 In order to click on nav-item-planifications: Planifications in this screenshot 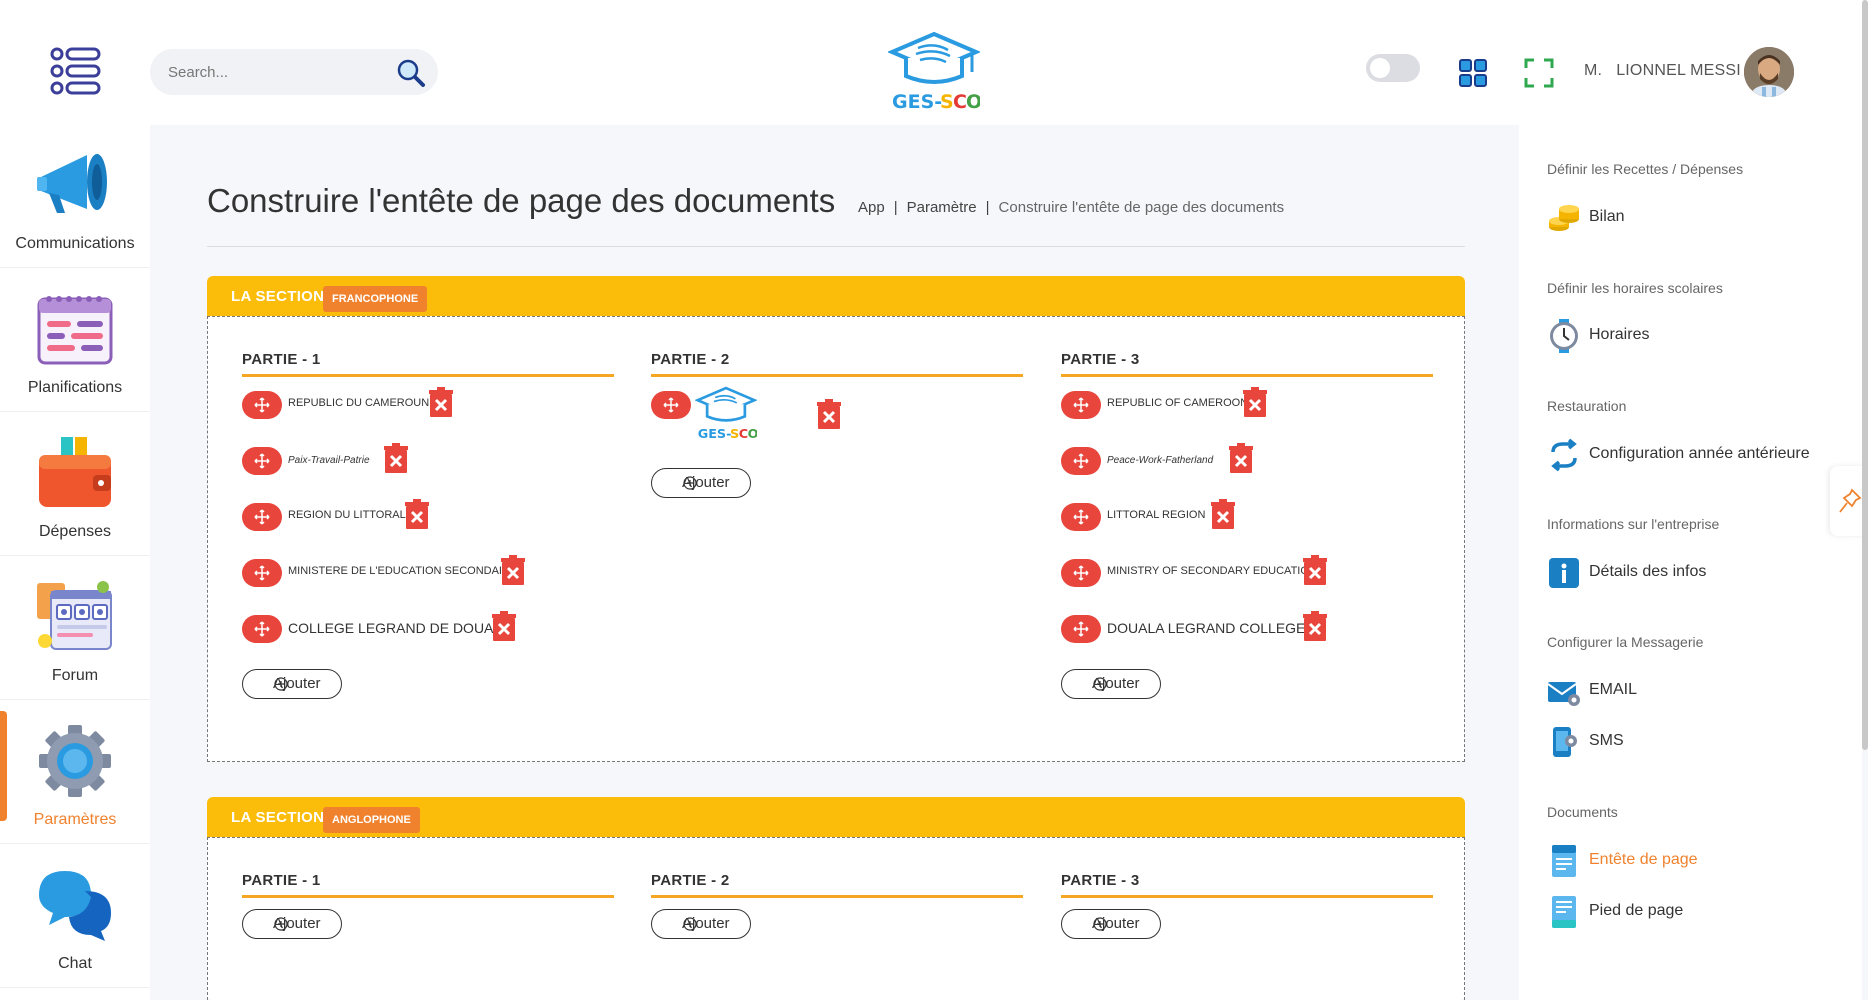, I will do `click(75, 340)`.